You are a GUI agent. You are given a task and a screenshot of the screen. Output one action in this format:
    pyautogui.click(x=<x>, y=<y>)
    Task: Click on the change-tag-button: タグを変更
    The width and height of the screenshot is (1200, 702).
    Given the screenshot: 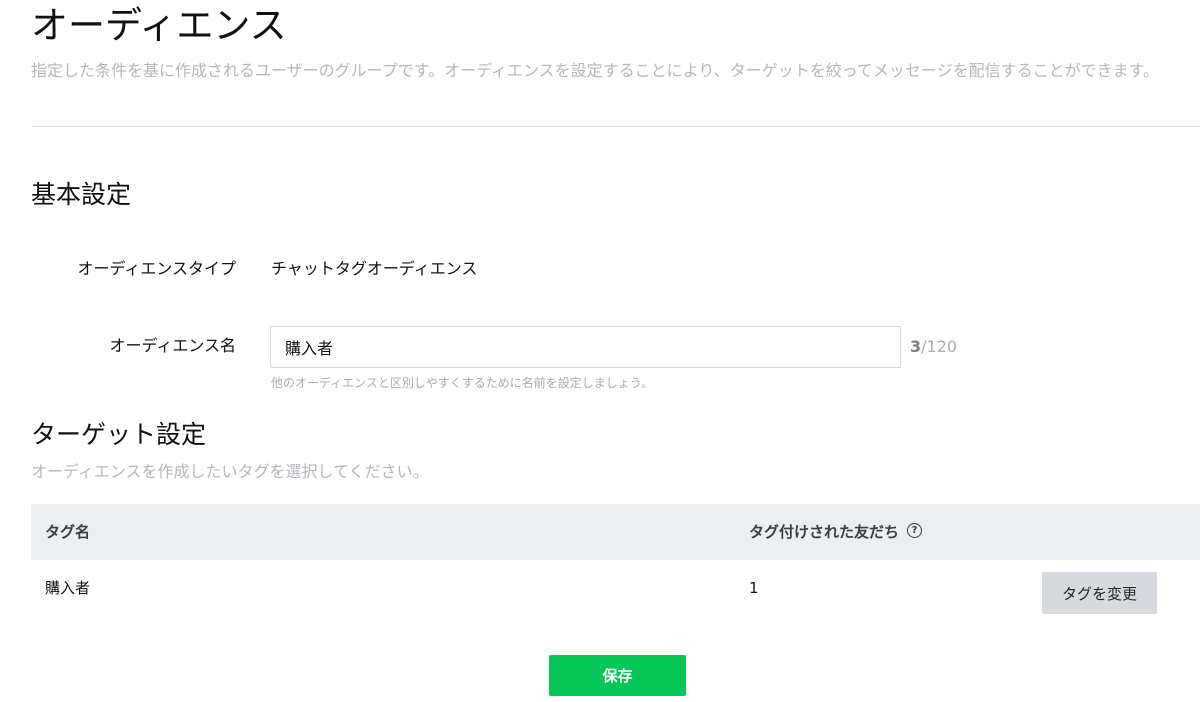 What is the action you would take?
    pyautogui.click(x=1099, y=593)
    